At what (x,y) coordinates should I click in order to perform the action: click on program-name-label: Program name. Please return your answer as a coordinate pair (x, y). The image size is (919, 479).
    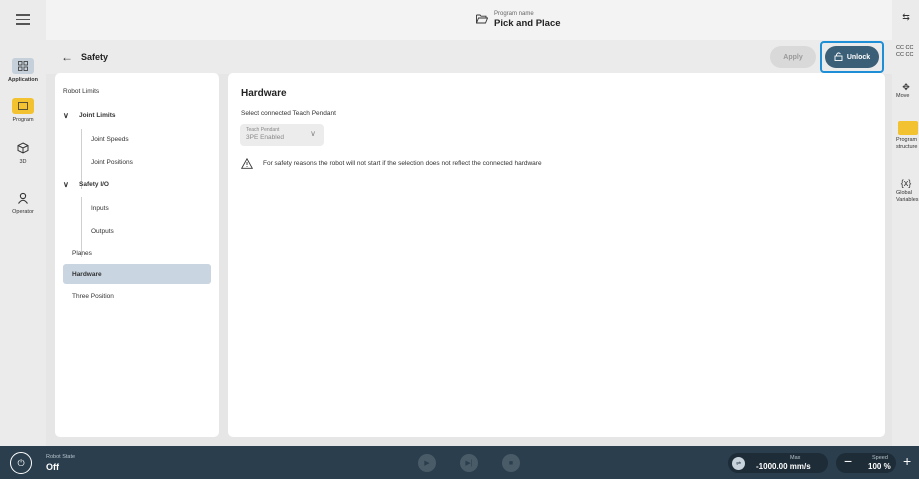
    Looking at the image, I should click on (514, 14).